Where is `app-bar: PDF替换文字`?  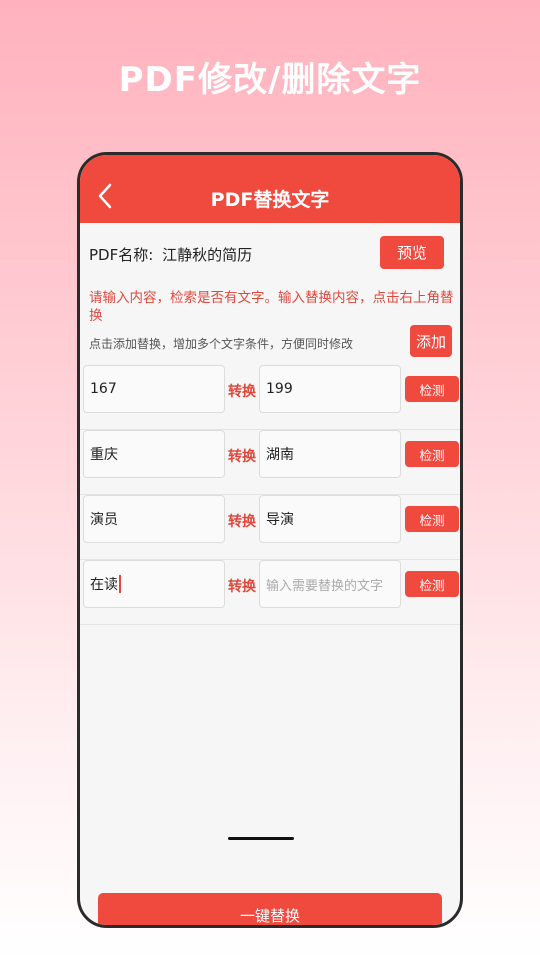 app-bar: PDF替换文字 is located at coordinates (270, 189).